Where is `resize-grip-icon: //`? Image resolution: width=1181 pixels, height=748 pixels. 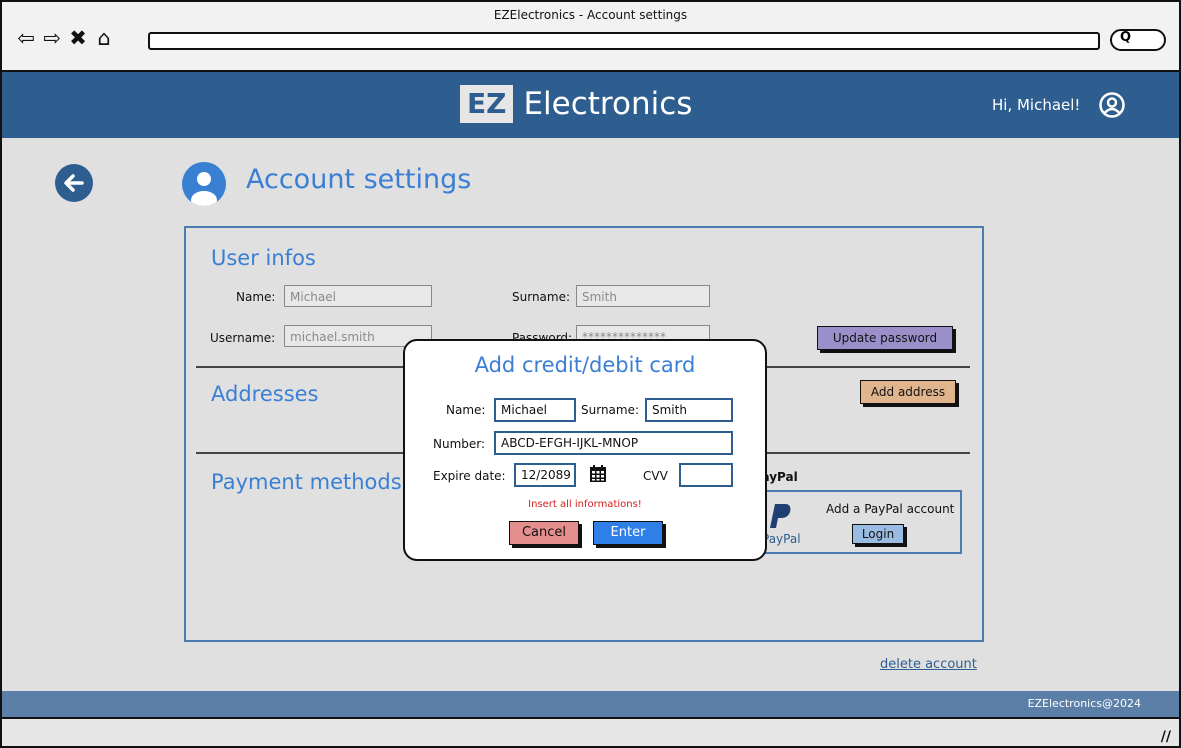 resize-grip-icon: // is located at coordinates (1166, 737).